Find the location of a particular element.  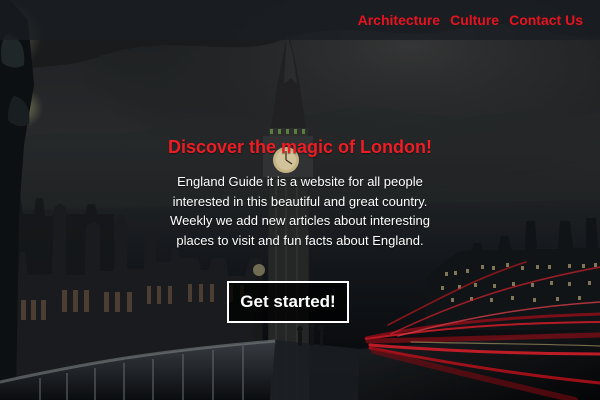

top-navigation: Architecture Culture Contact Us is located at coordinates (300, 20).